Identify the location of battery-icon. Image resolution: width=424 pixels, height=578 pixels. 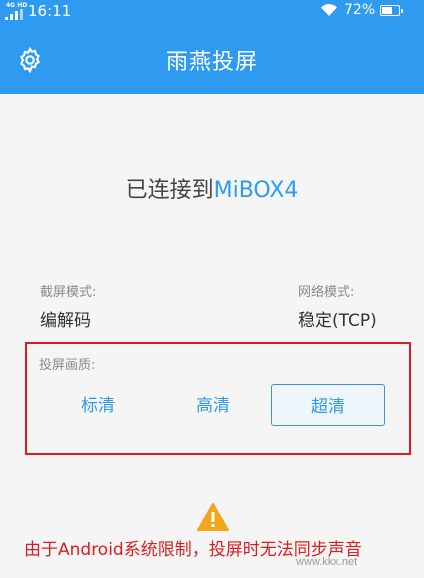
(391, 10).